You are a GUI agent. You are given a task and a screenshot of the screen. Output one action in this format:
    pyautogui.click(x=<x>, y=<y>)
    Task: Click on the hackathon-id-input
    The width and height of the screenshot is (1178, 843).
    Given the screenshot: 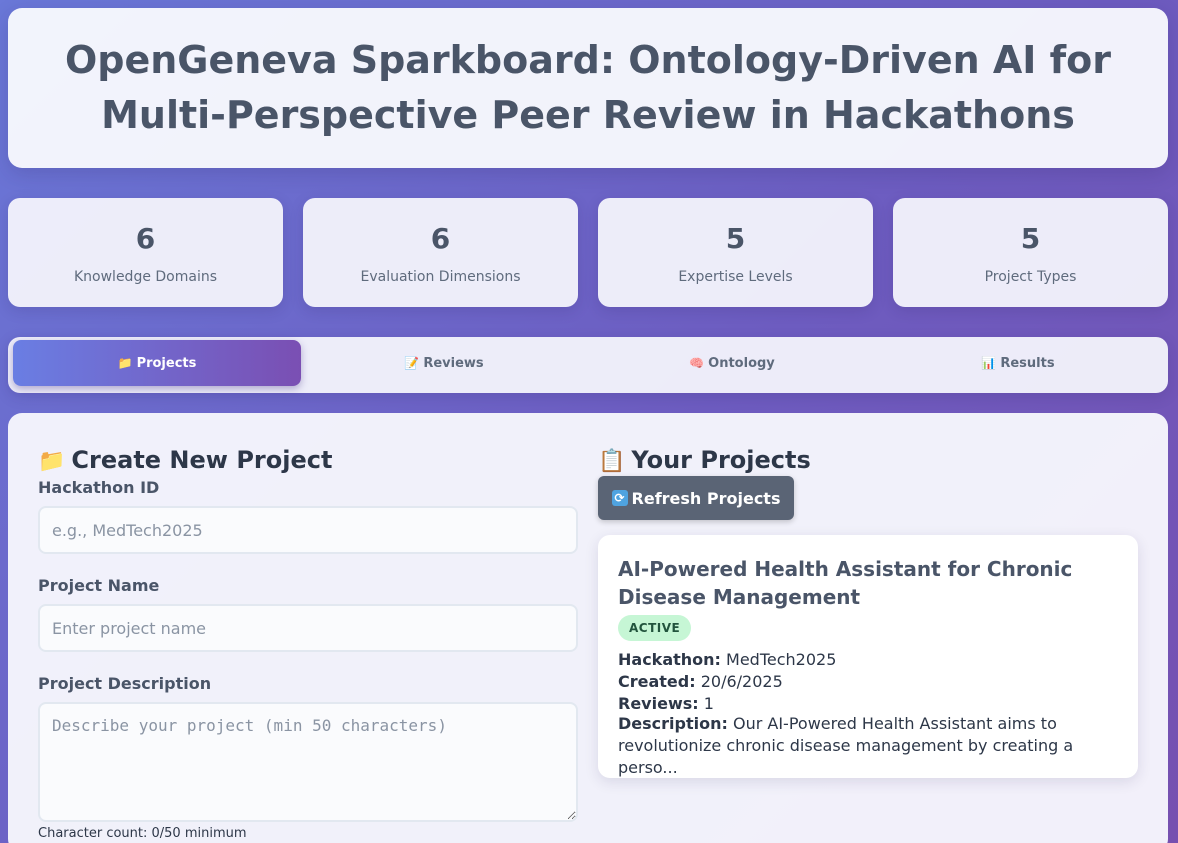 What is the action you would take?
    pyautogui.click(x=308, y=530)
    